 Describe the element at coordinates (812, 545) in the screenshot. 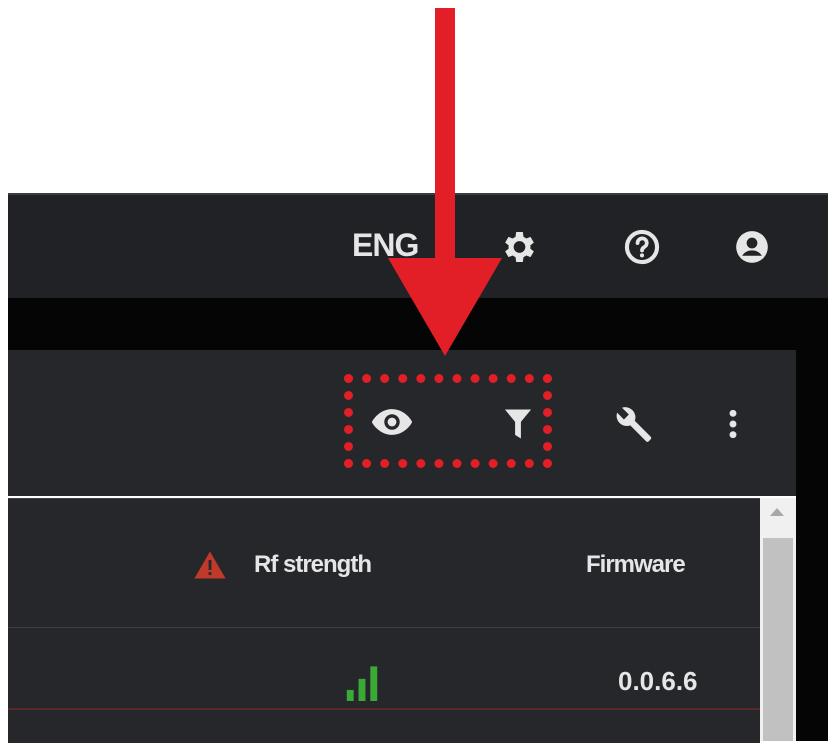

I see `side-gutter` at that location.